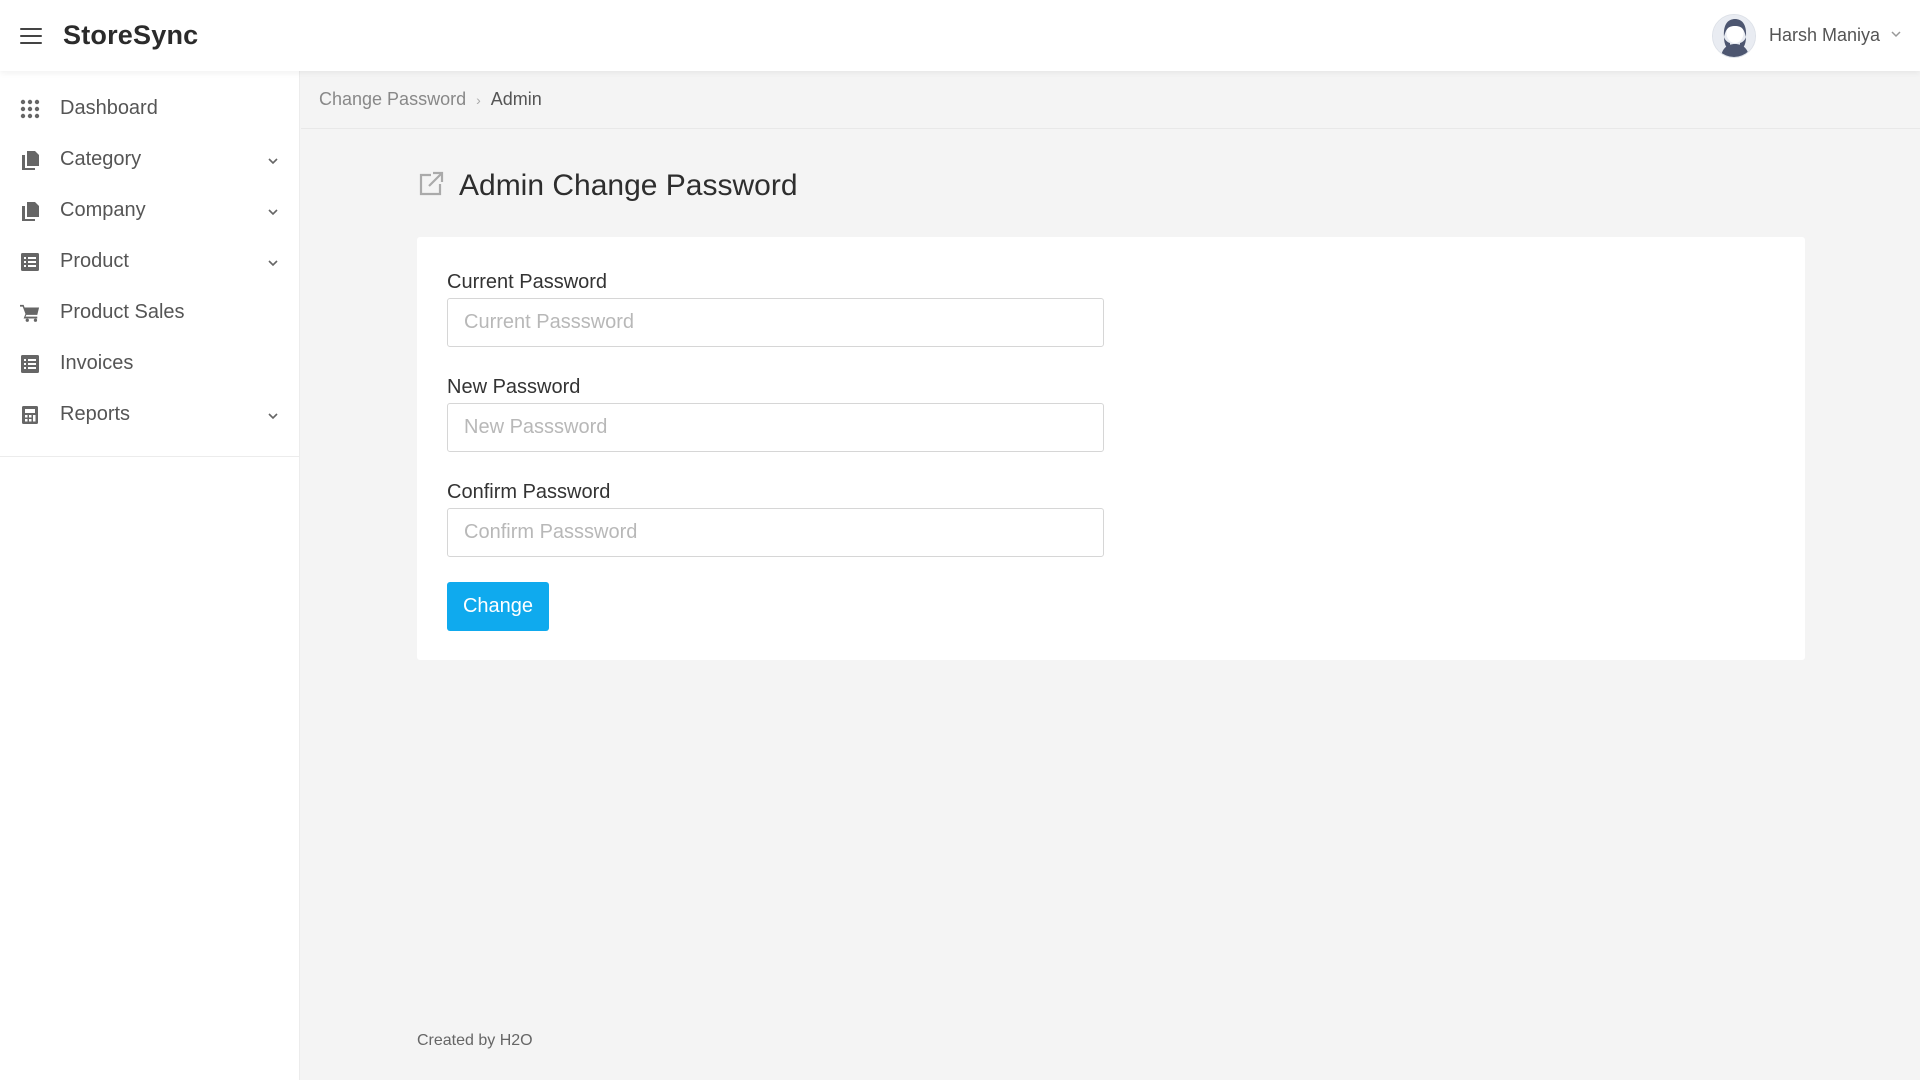 The height and width of the screenshot is (1080, 1920). Describe the element at coordinates (109, 108) in the screenshot. I see `sidebar-item-label: Dashboard` at that location.